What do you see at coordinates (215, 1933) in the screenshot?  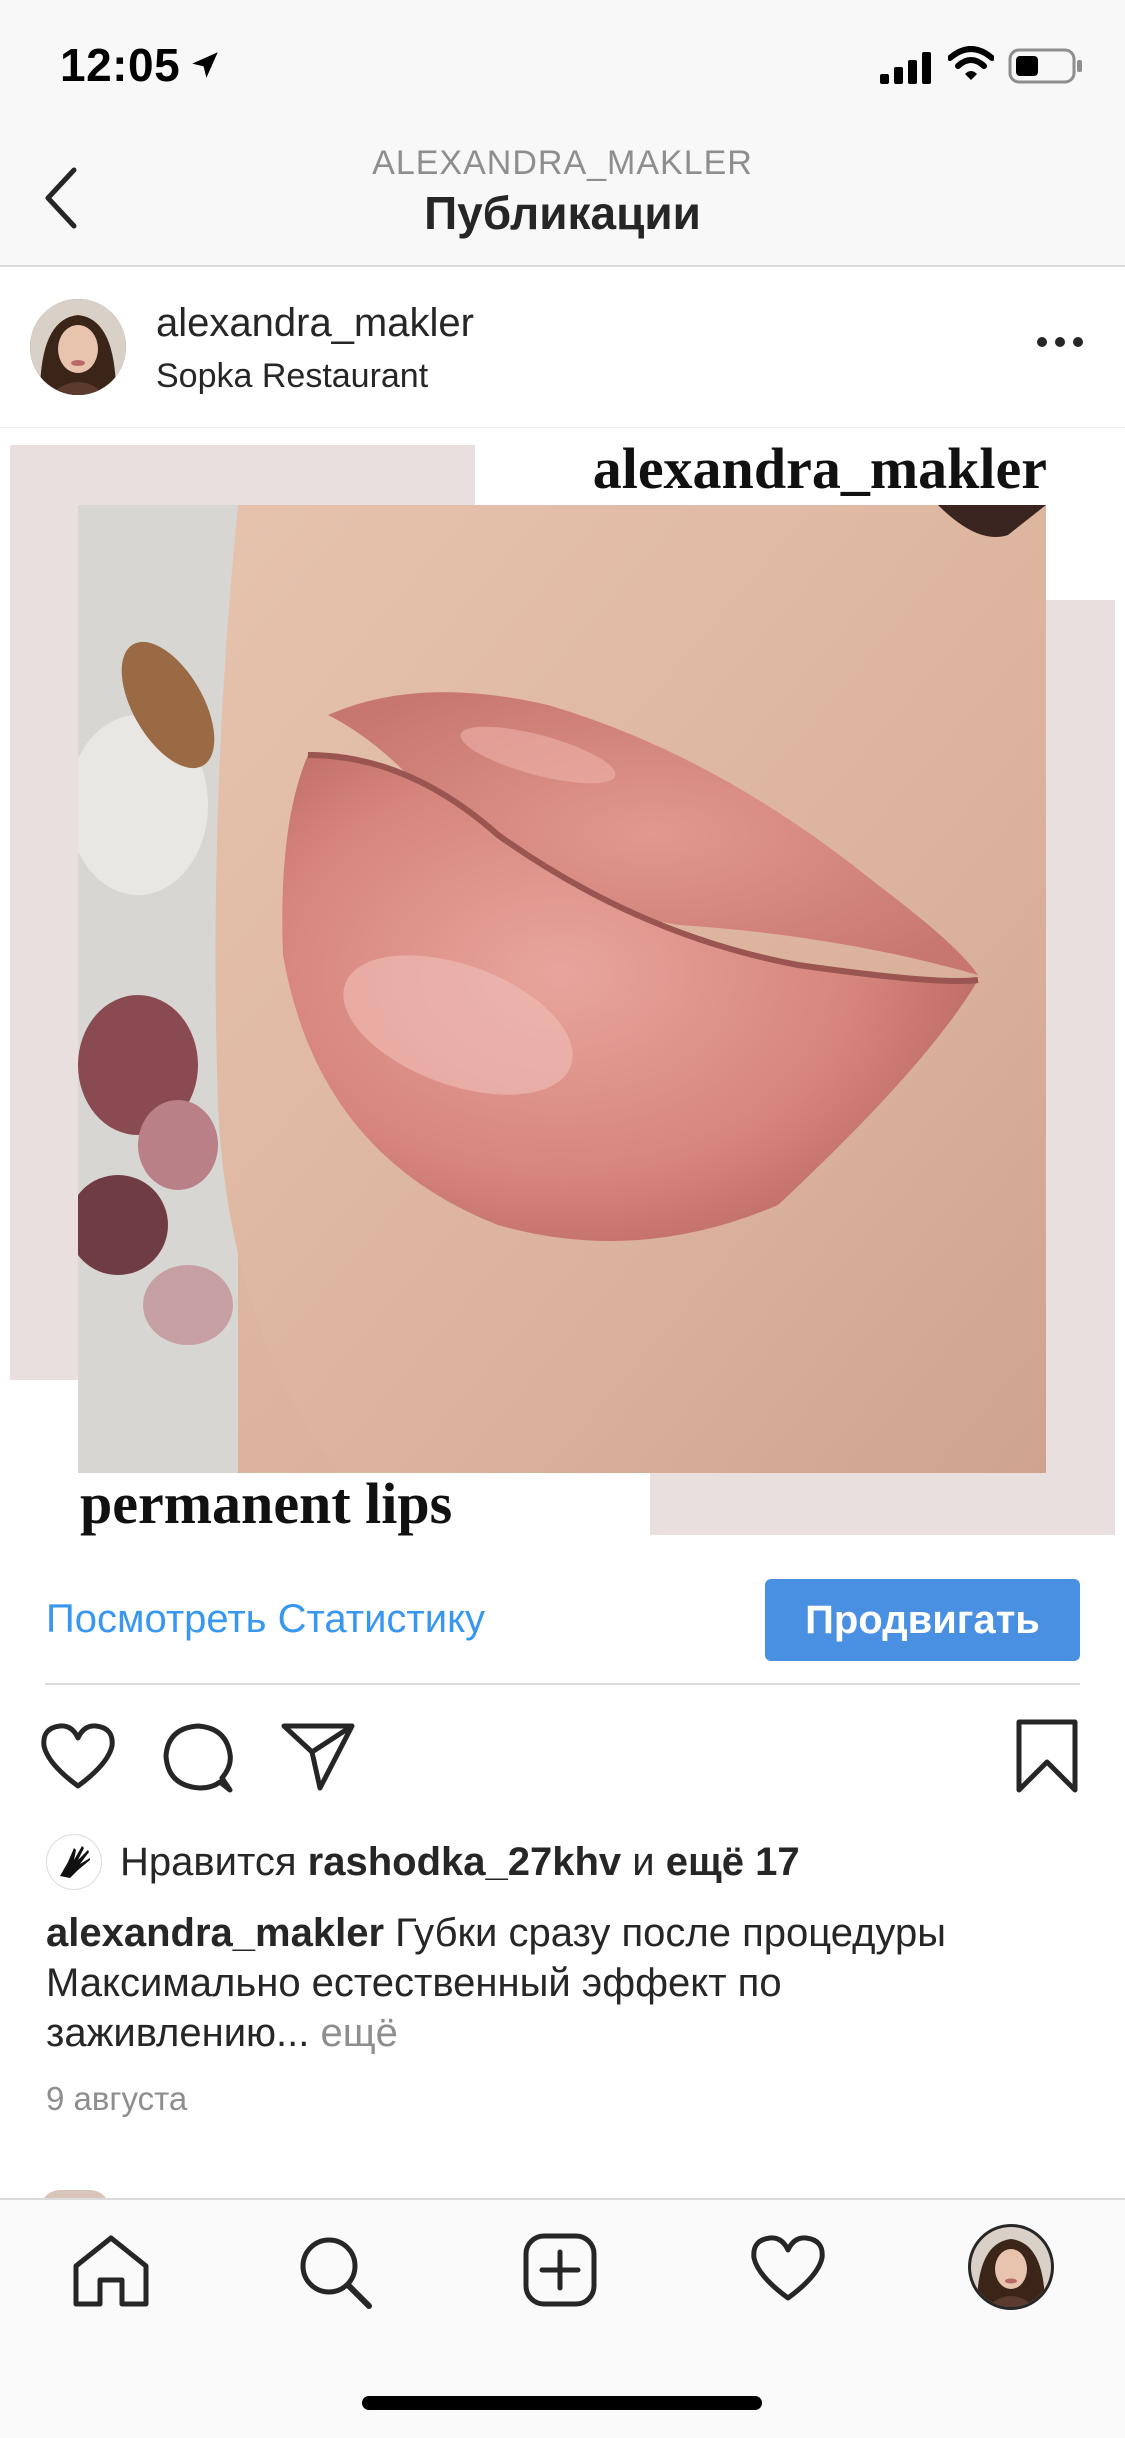 I see `caption-author: alexandra_makler` at bounding box center [215, 1933].